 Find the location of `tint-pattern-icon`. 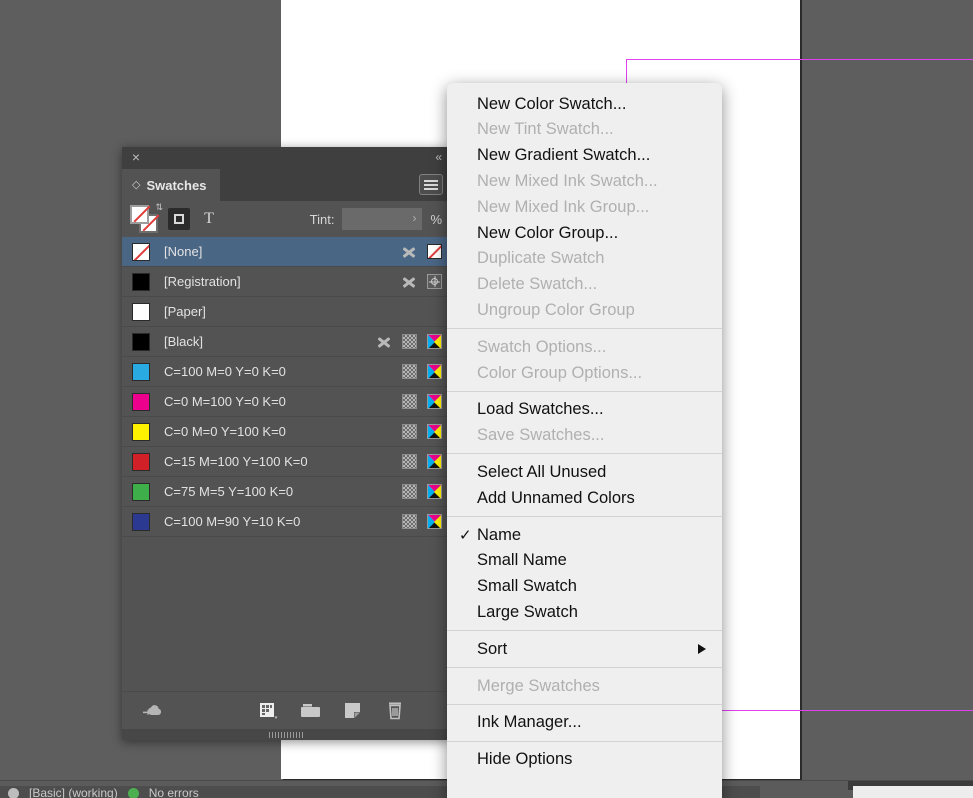

tint-pattern-icon is located at coordinates (409, 521).